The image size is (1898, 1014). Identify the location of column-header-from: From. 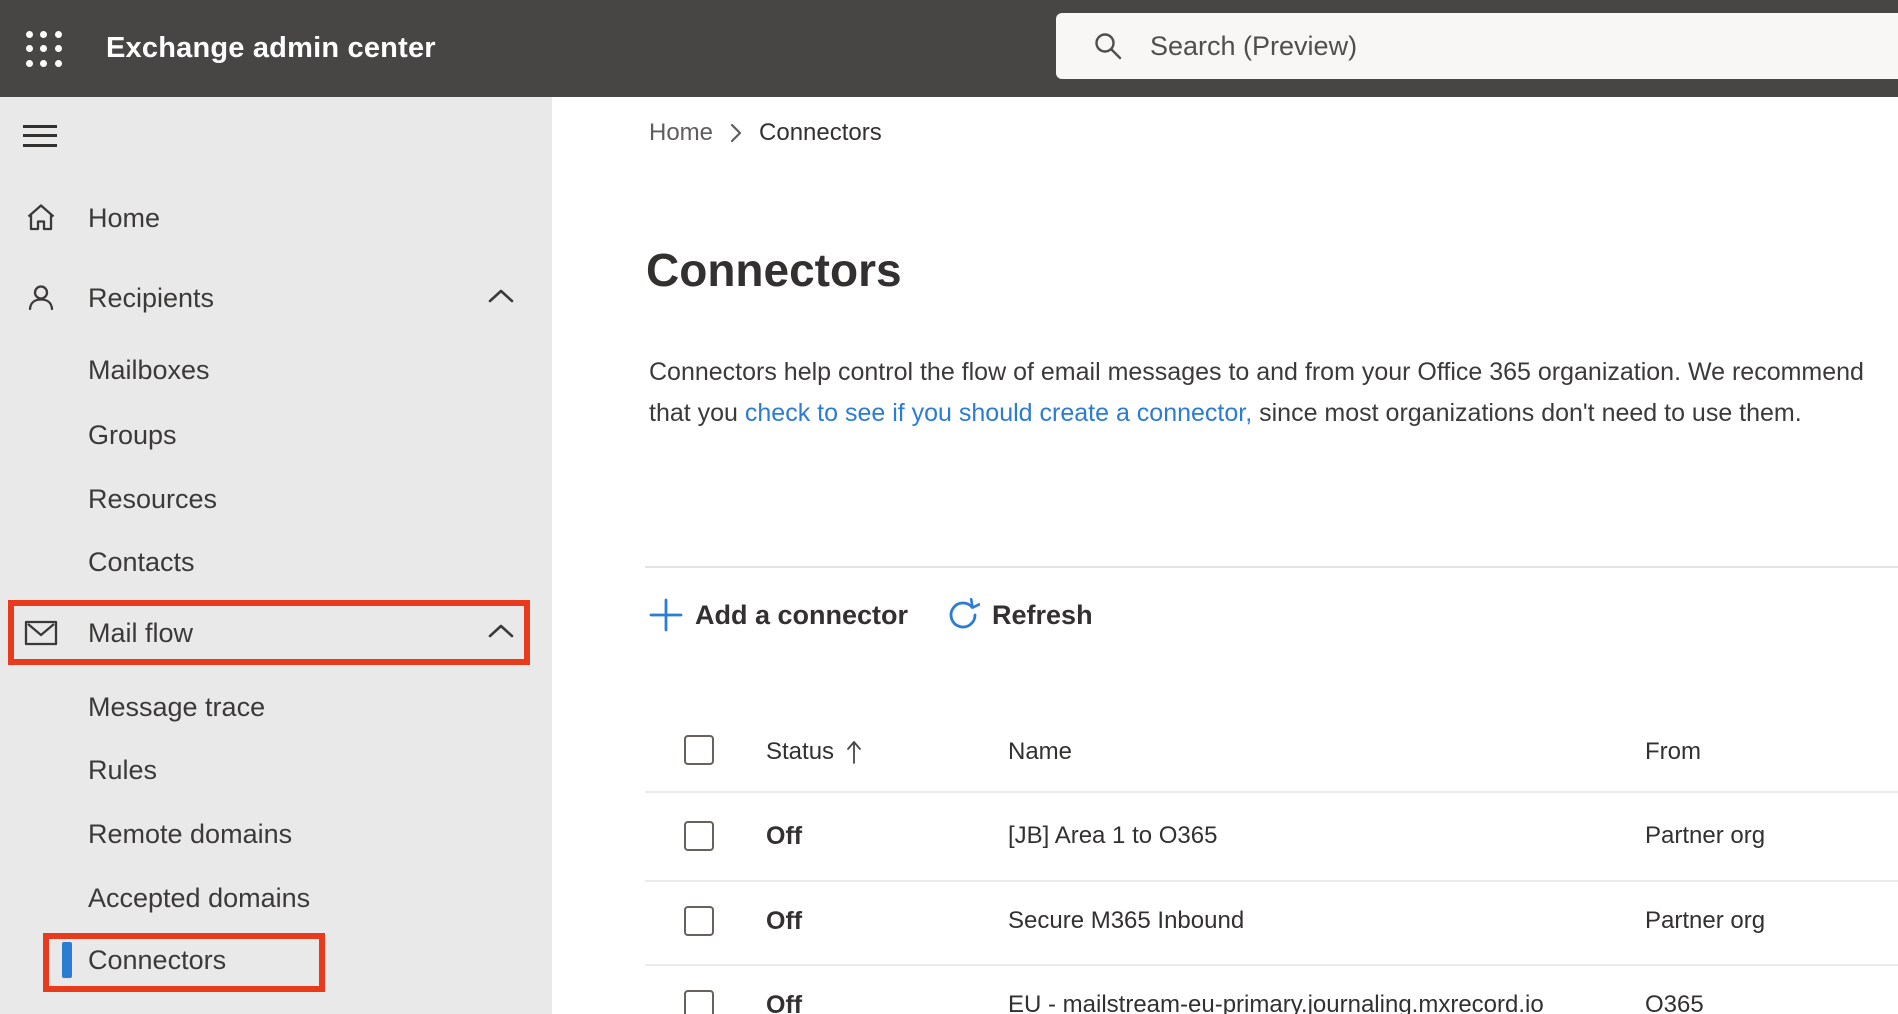
(1673, 752).